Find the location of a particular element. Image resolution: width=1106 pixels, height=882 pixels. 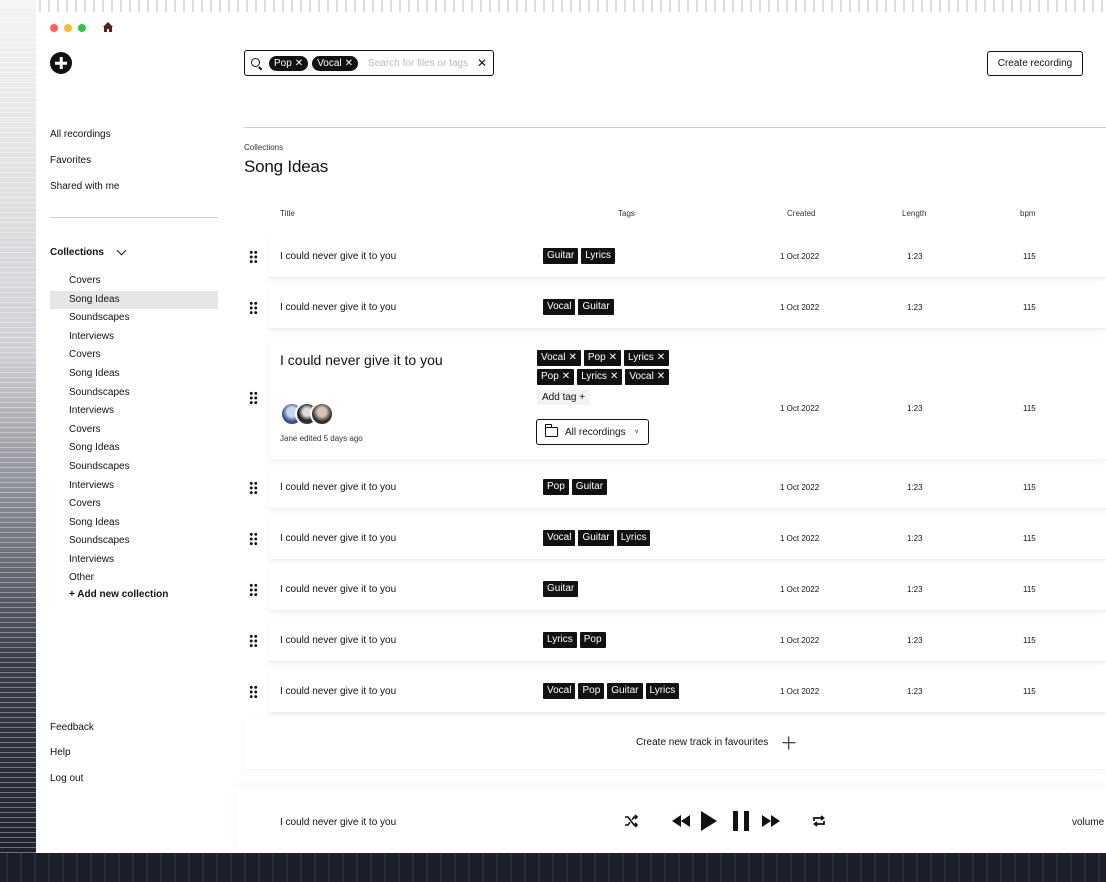

clear-search-icon: ✕ is located at coordinates (482, 63).